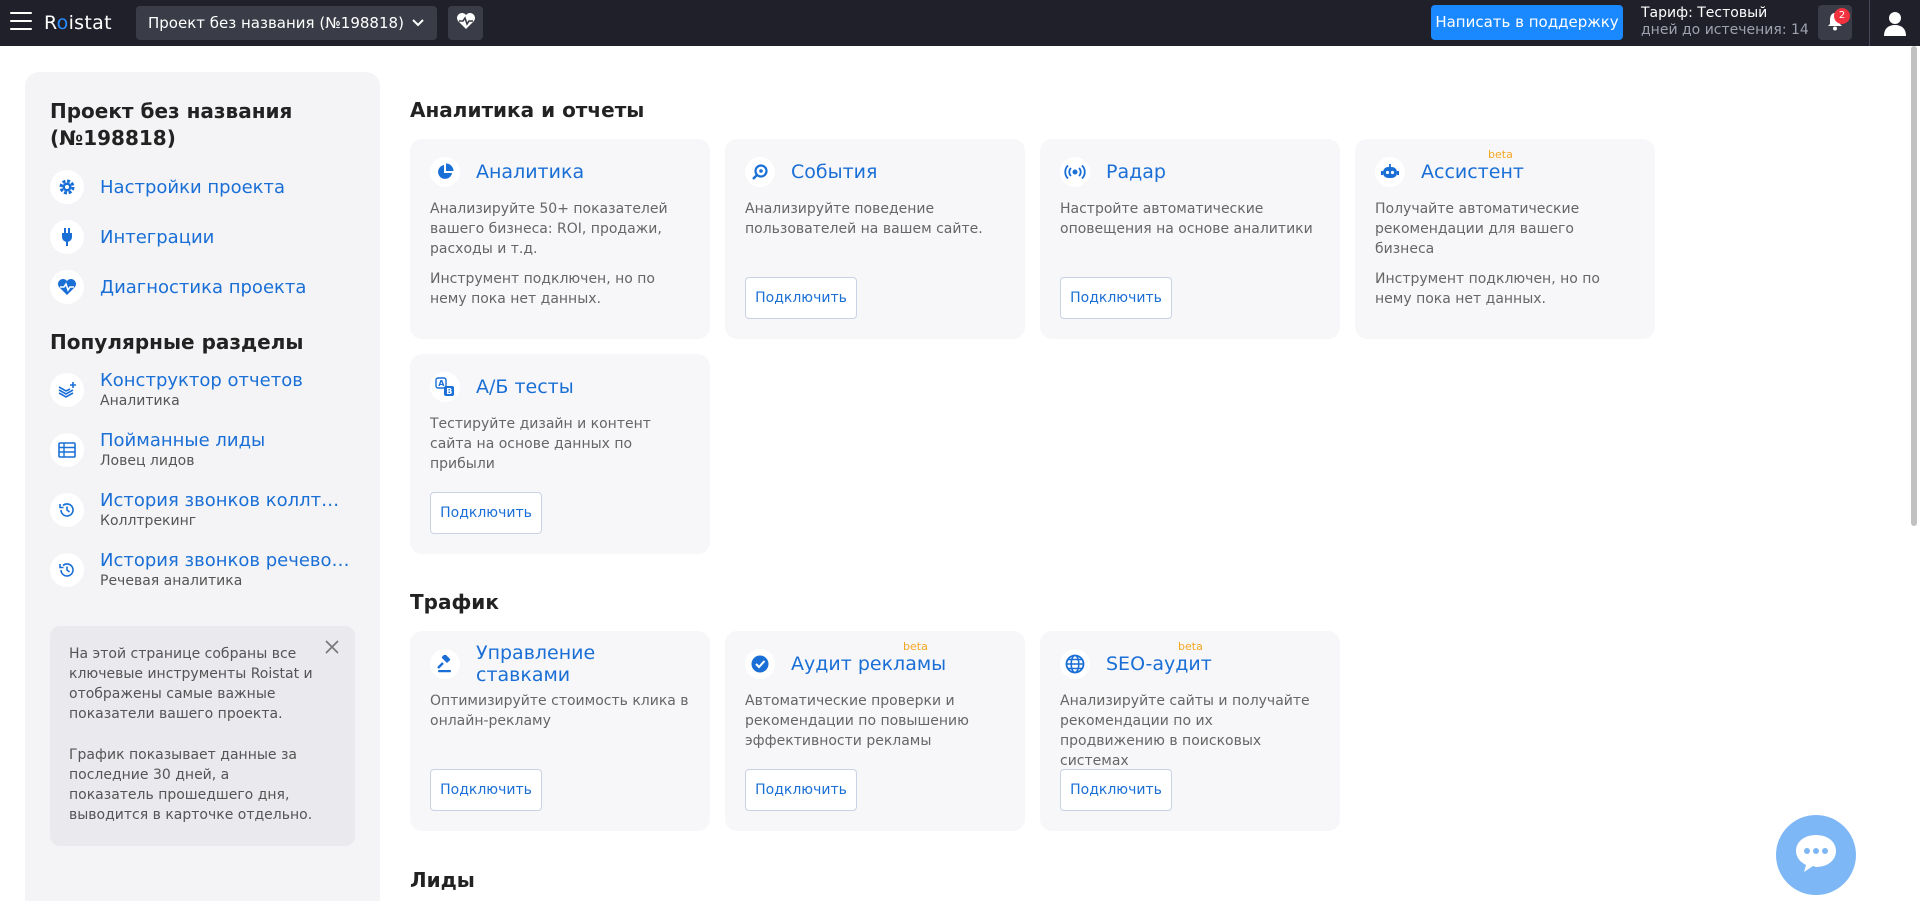 This screenshot has width=1920, height=901. What do you see at coordinates (1914, 286) in the screenshot?
I see `scrollbar-thumb` at bounding box center [1914, 286].